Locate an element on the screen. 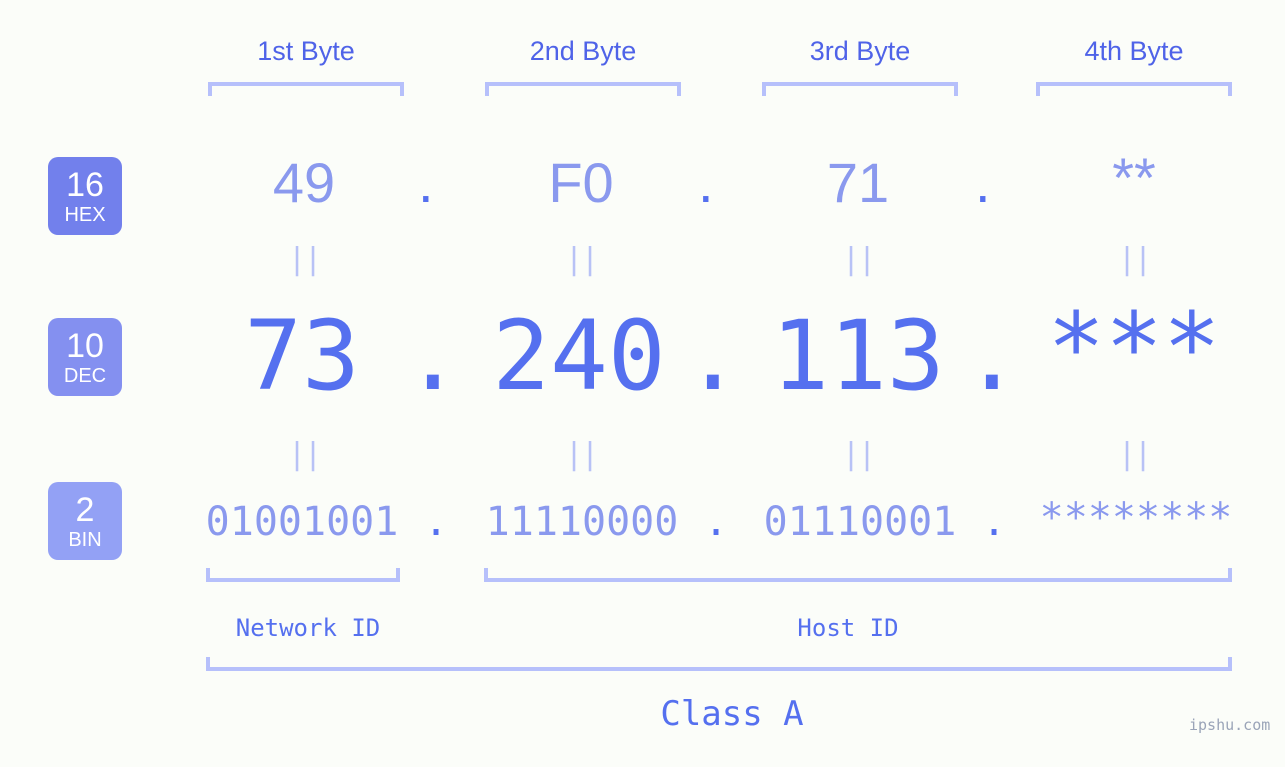  host-id-label: Host ID is located at coordinates (848, 628).